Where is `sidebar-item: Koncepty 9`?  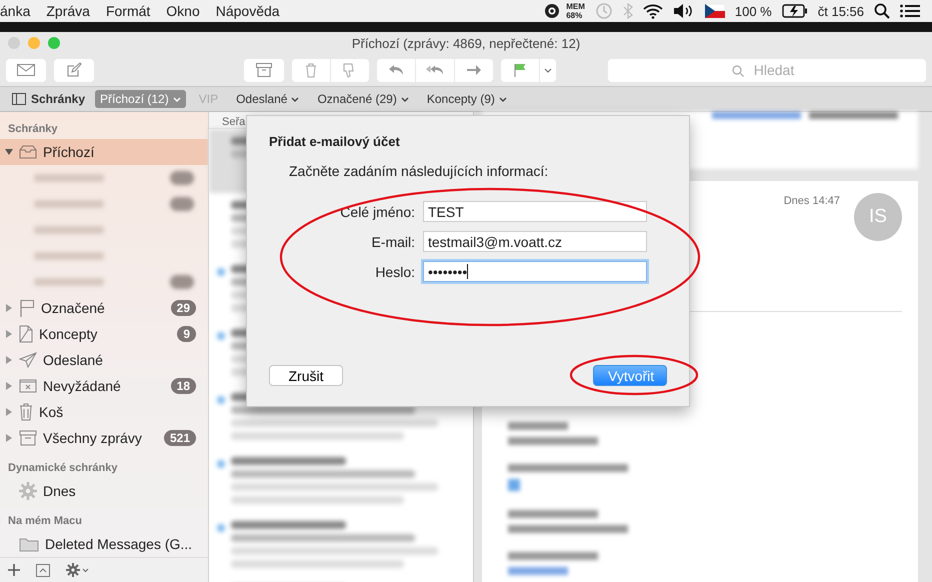 sidebar-item: Koncepty 9 is located at coordinates (104, 334).